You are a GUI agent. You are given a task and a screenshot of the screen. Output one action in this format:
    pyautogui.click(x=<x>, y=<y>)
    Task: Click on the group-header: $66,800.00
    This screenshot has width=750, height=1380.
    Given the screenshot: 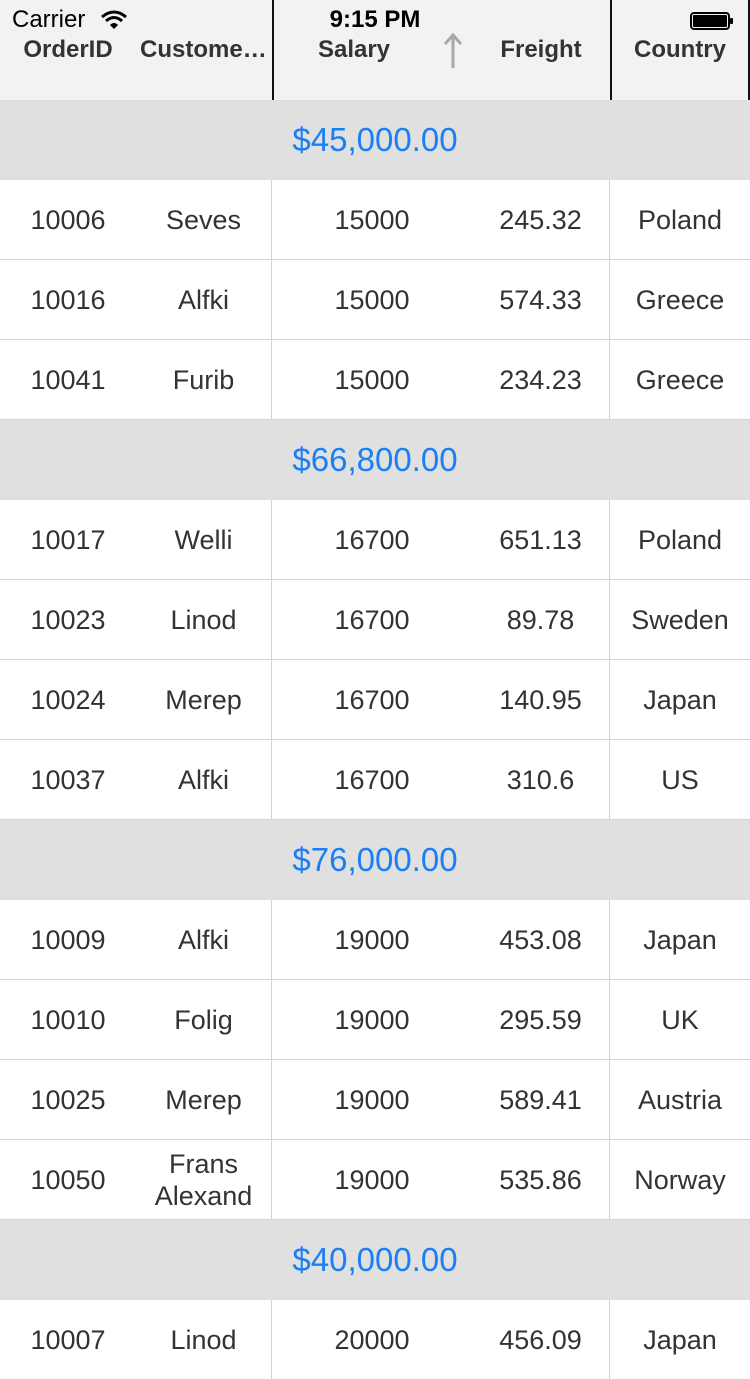 What is the action you would take?
    pyautogui.click(x=375, y=460)
    